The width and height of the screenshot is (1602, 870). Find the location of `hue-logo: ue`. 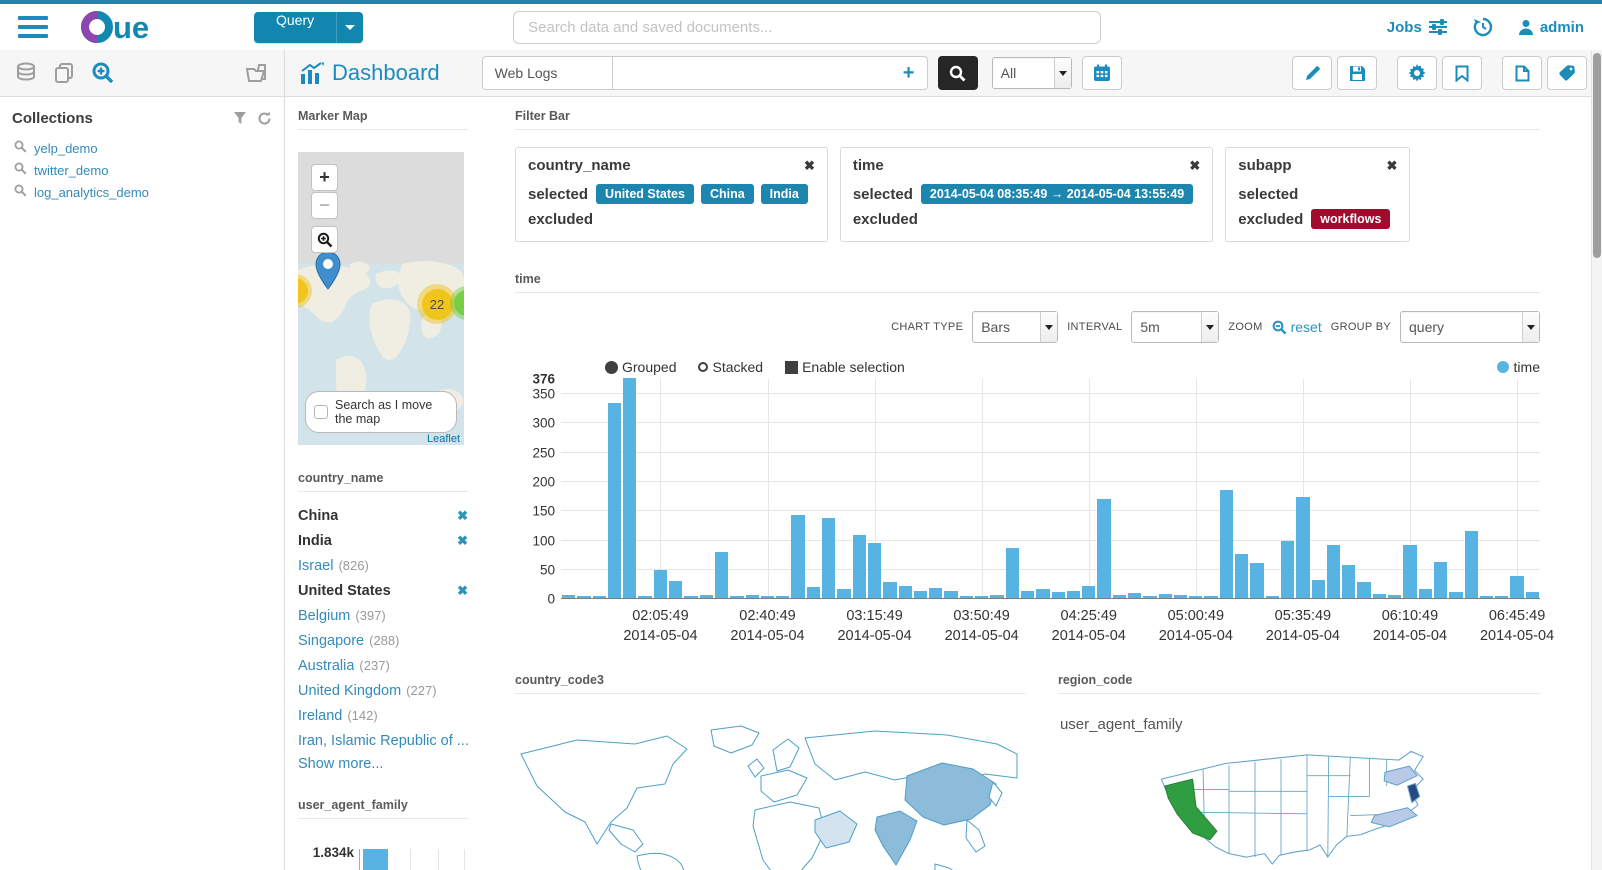

hue-logo: ue is located at coordinates (129, 27).